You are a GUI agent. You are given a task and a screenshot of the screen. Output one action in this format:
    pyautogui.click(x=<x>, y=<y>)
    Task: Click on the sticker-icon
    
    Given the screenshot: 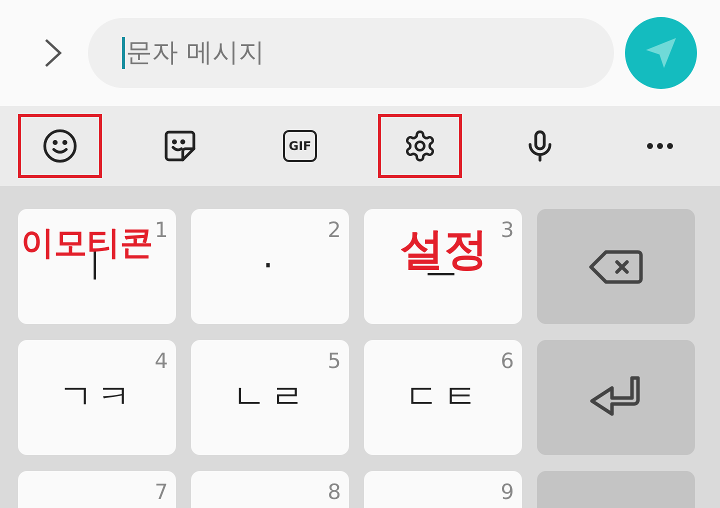 What is the action you would take?
    pyautogui.click(x=180, y=146)
    